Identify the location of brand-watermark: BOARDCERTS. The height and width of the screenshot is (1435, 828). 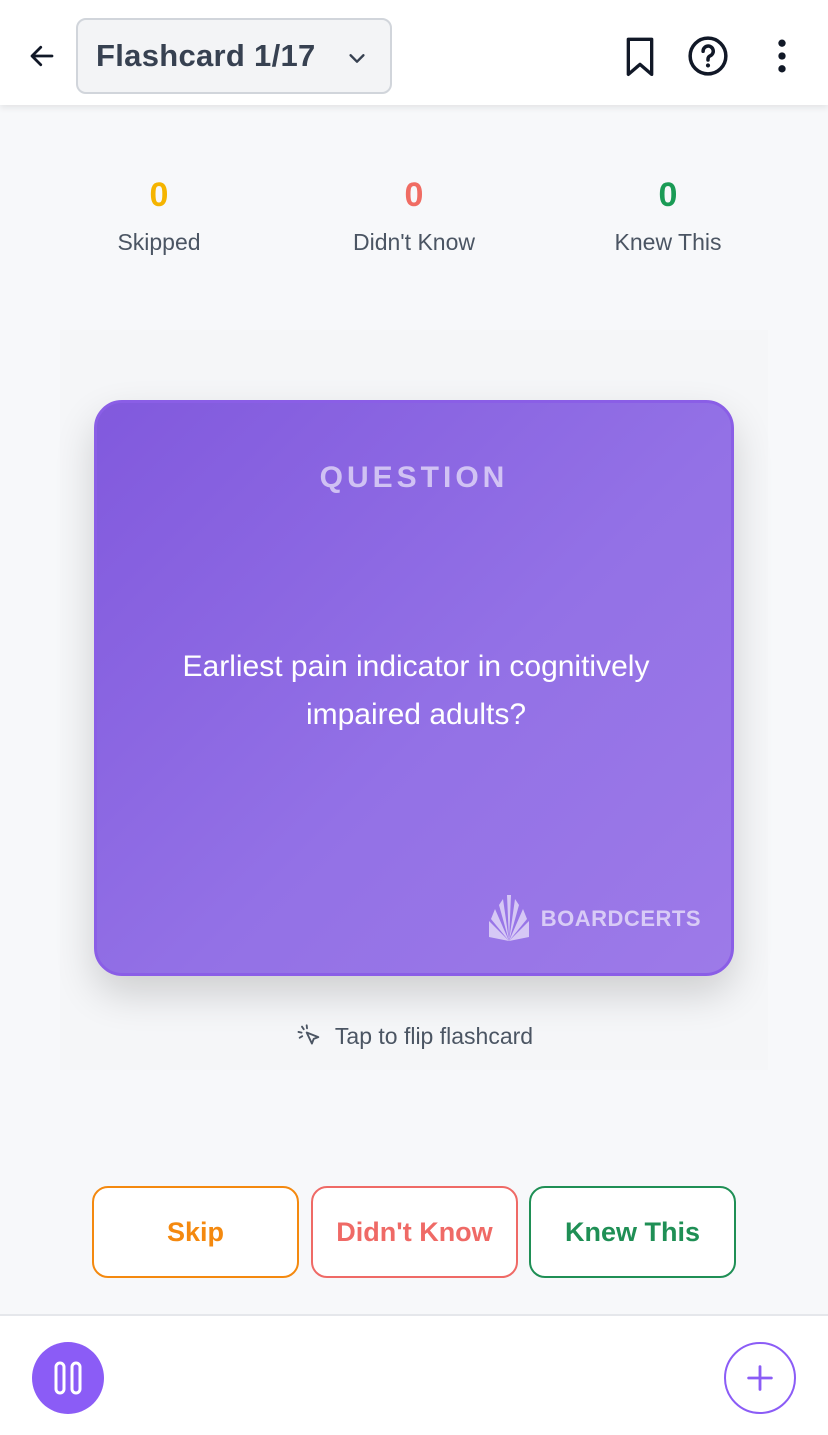
(591, 919).